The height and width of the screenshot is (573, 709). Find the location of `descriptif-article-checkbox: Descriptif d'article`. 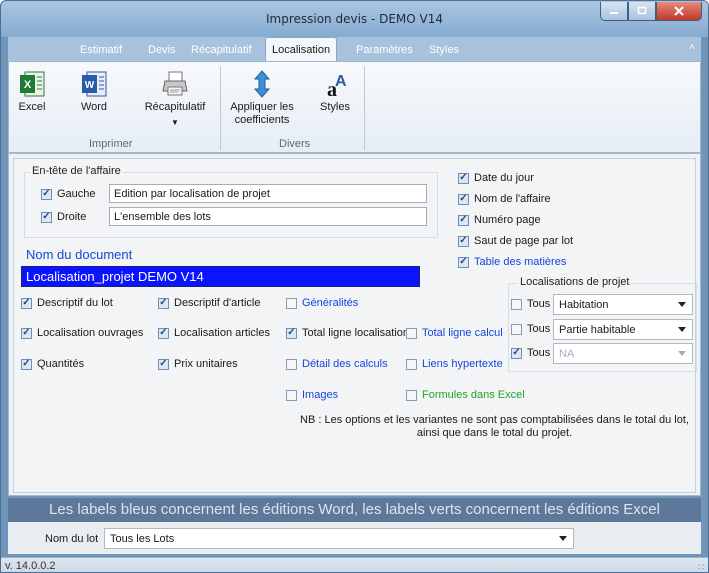

descriptif-article-checkbox: Descriptif d'article is located at coordinates (209, 303).